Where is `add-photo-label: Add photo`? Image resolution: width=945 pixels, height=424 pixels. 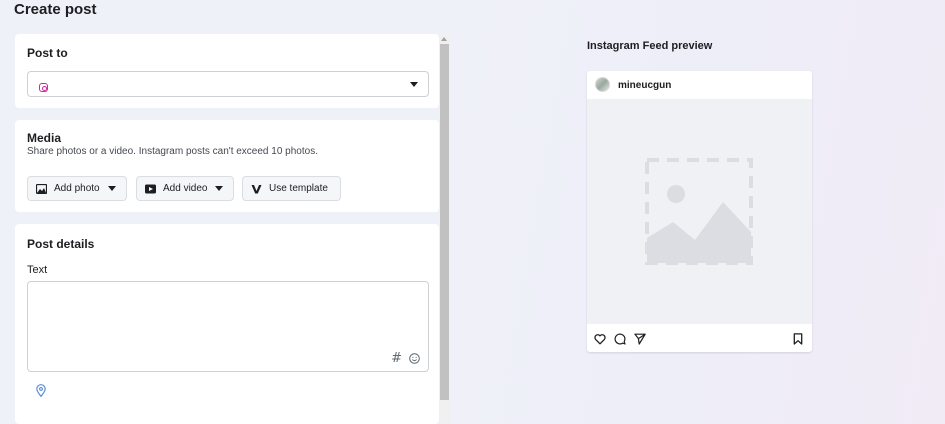
add-photo-label: Add photo is located at coordinates (77, 188).